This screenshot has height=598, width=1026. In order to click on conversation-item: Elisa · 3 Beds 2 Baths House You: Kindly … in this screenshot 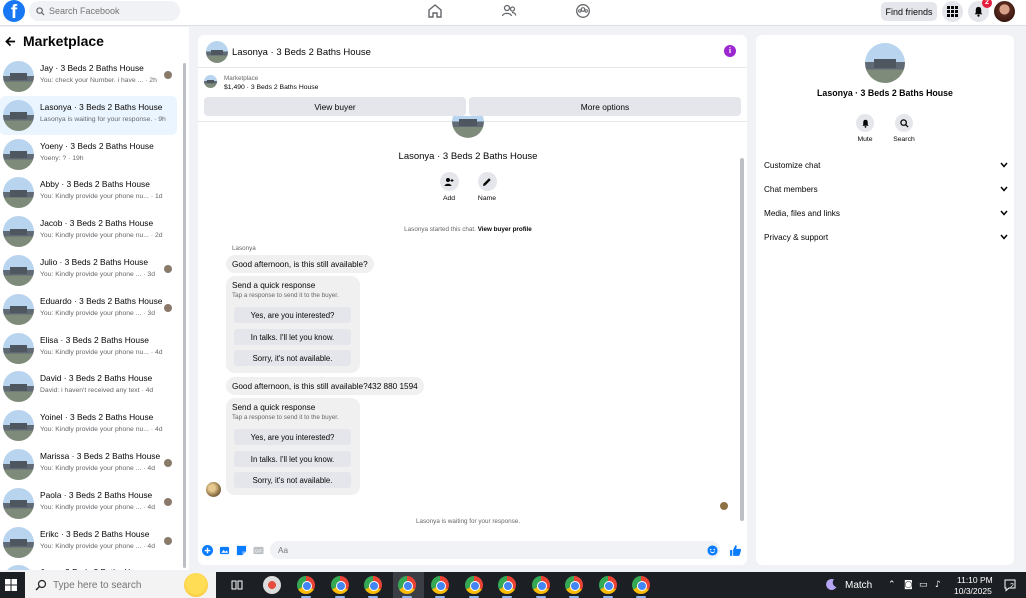, I will do `click(88, 348)`.